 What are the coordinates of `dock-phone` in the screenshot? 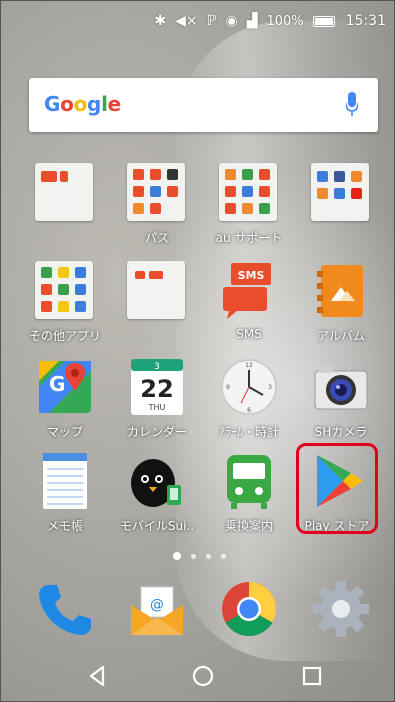 It's located at (65, 609).